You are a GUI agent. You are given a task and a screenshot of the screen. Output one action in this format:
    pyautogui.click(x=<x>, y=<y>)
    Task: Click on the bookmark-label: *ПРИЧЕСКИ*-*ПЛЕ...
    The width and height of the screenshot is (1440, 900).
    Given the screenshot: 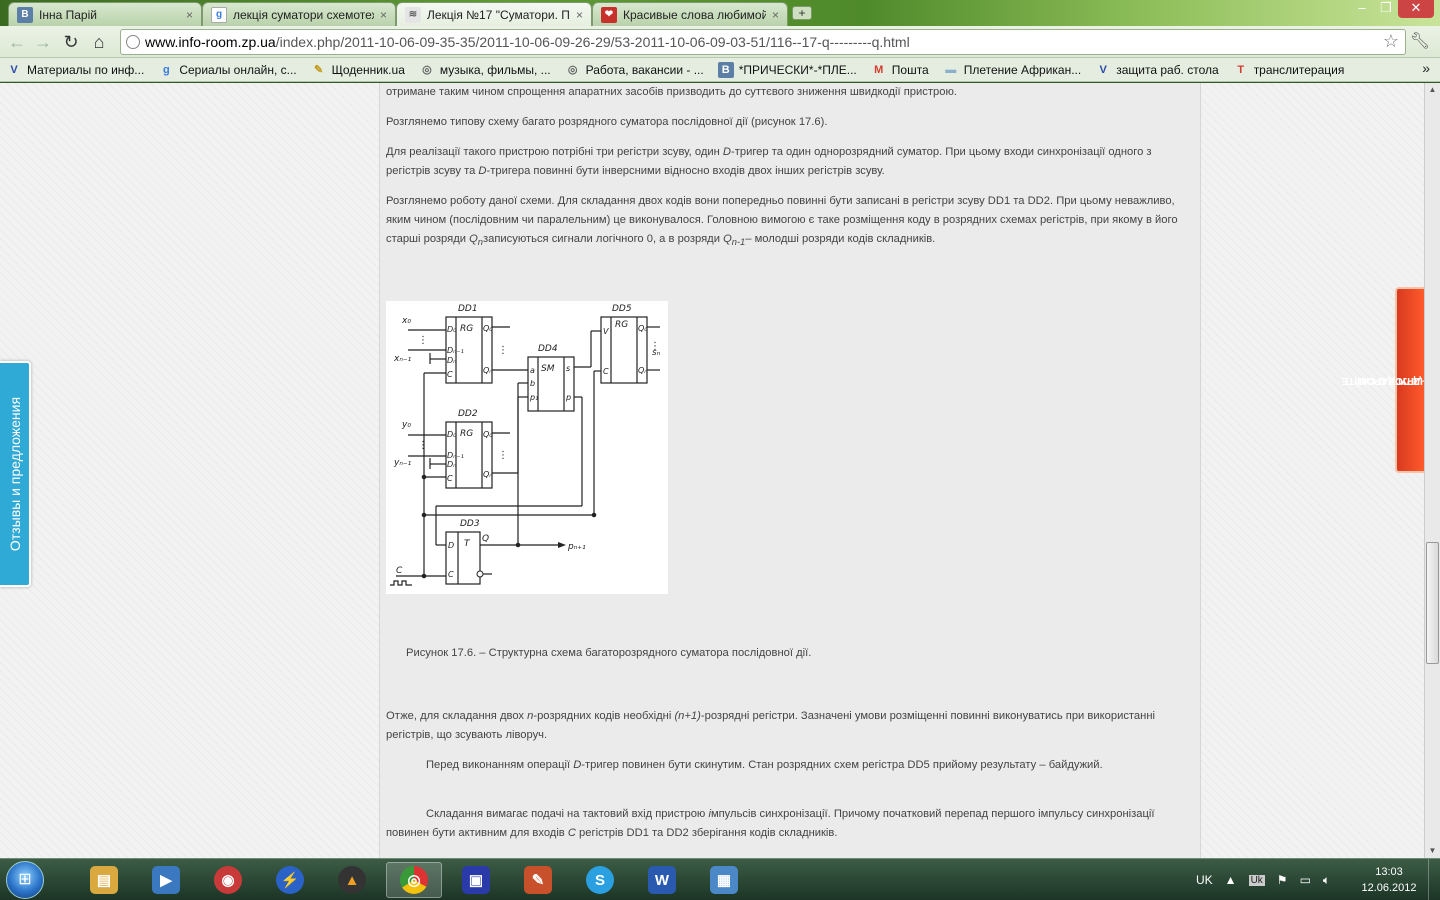 What is the action you would take?
    pyautogui.click(x=797, y=69)
    